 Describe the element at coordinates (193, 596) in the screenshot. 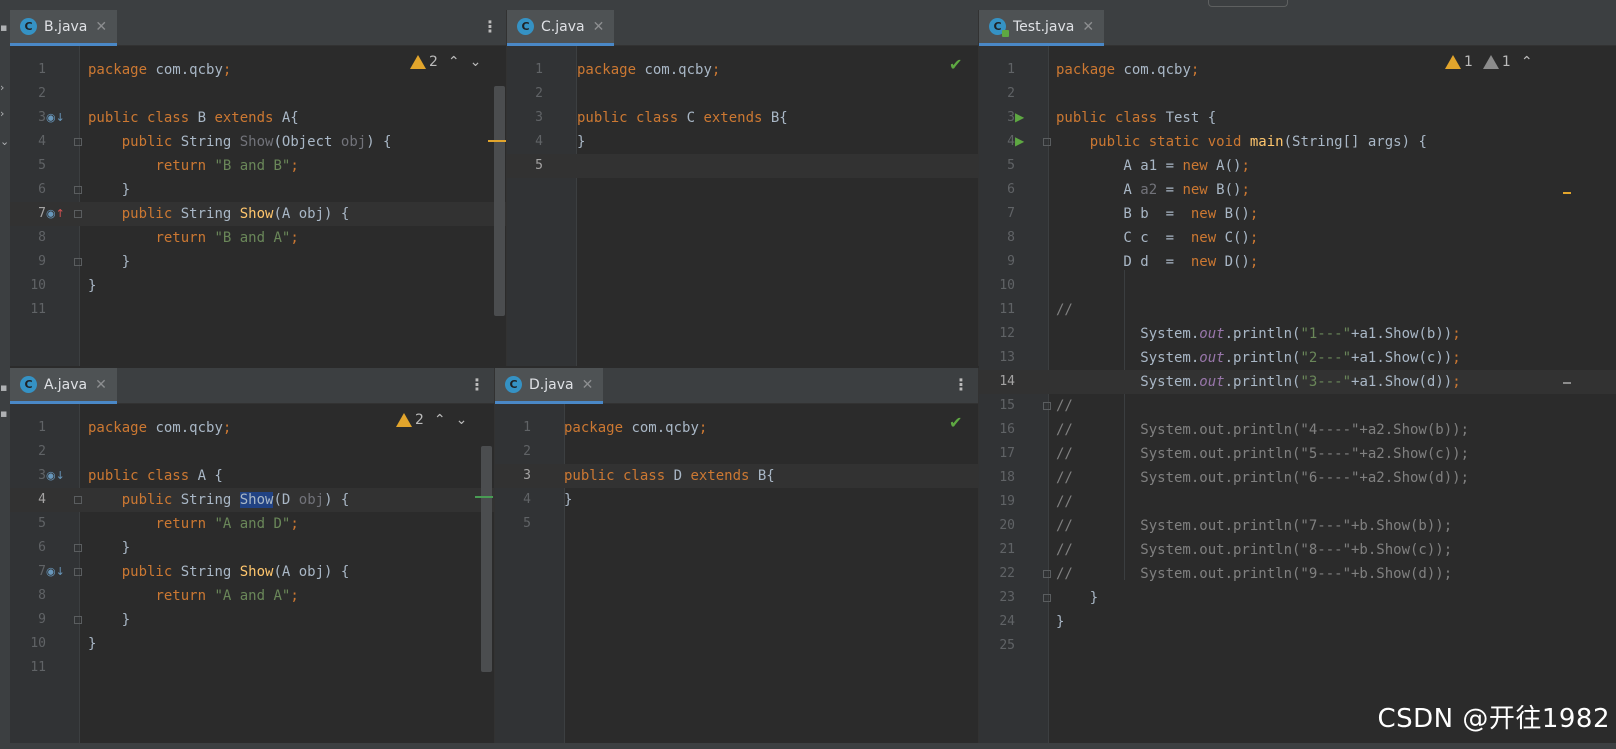

I see `code-text: return "A and A";` at that location.